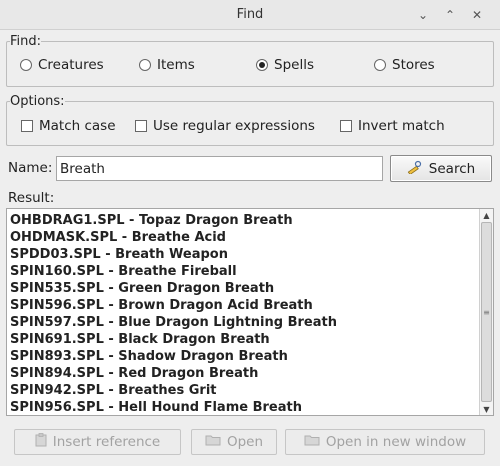 The height and width of the screenshot is (466, 500). I want to click on options-group-label: Options:, so click(37, 101).